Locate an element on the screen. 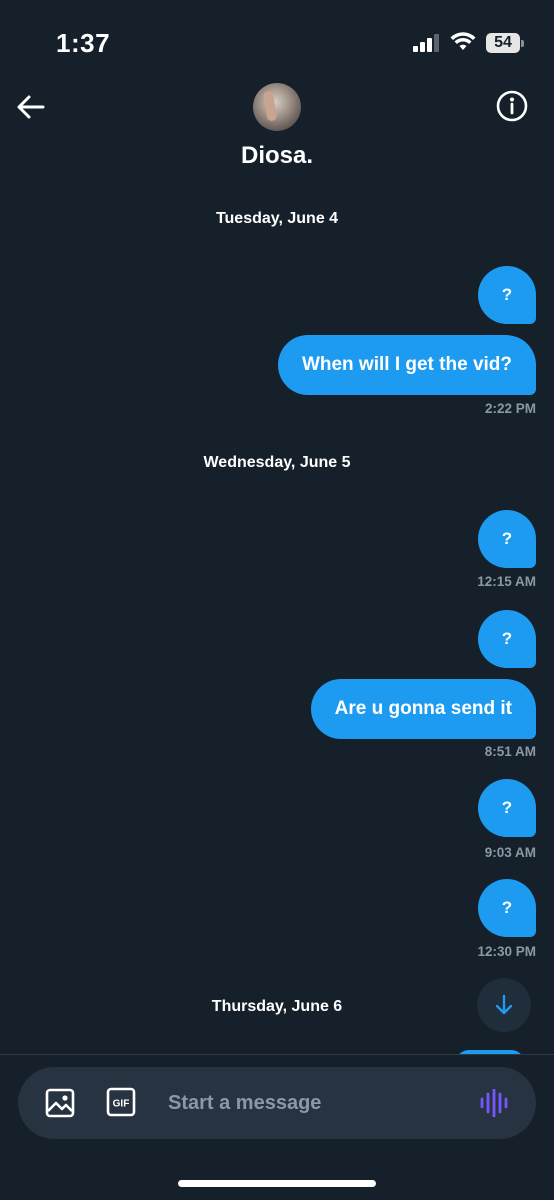  arrow-left-icon is located at coordinates (31, 107).